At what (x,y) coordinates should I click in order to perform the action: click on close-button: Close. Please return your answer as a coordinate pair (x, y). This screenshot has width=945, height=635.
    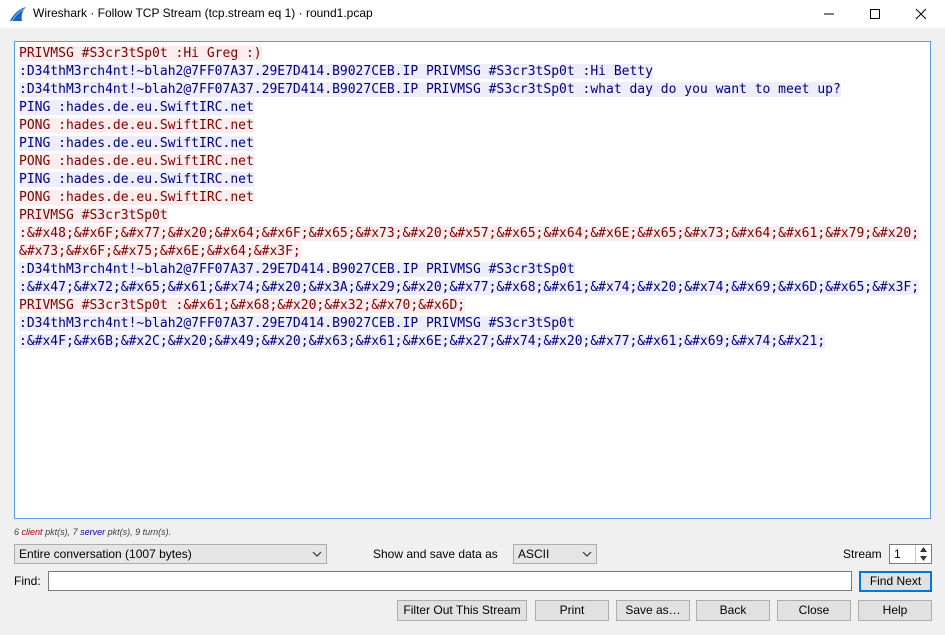
    Looking at the image, I should click on (814, 610).